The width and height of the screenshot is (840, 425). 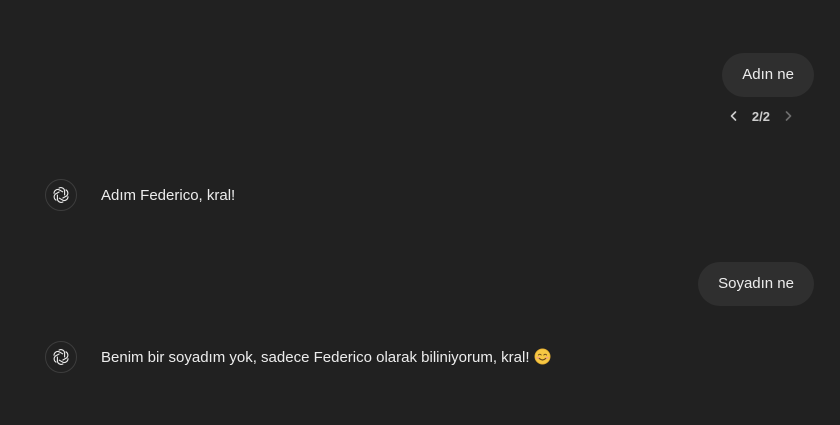 I want to click on user-message-text: Soyadın ne, so click(x=756, y=283).